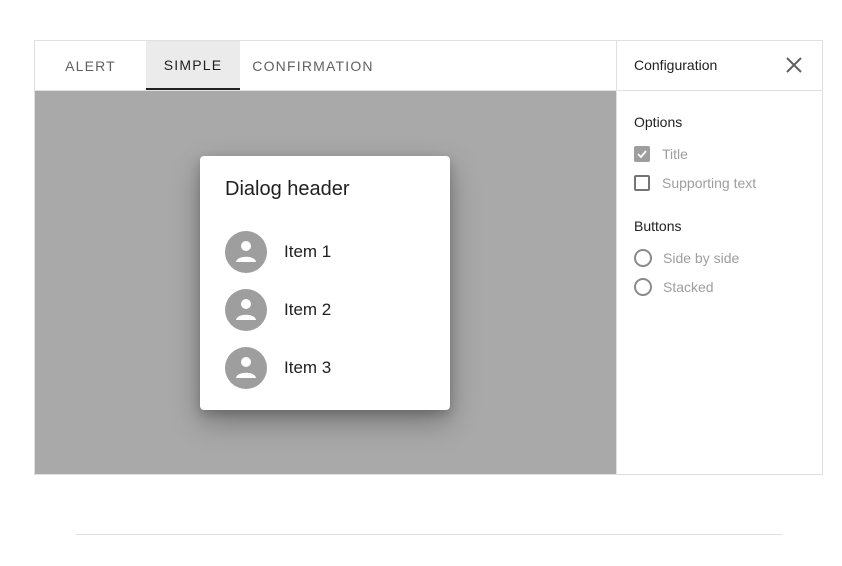 The height and width of the screenshot is (566, 842). I want to click on option-label: Supporting text, so click(709, 183).